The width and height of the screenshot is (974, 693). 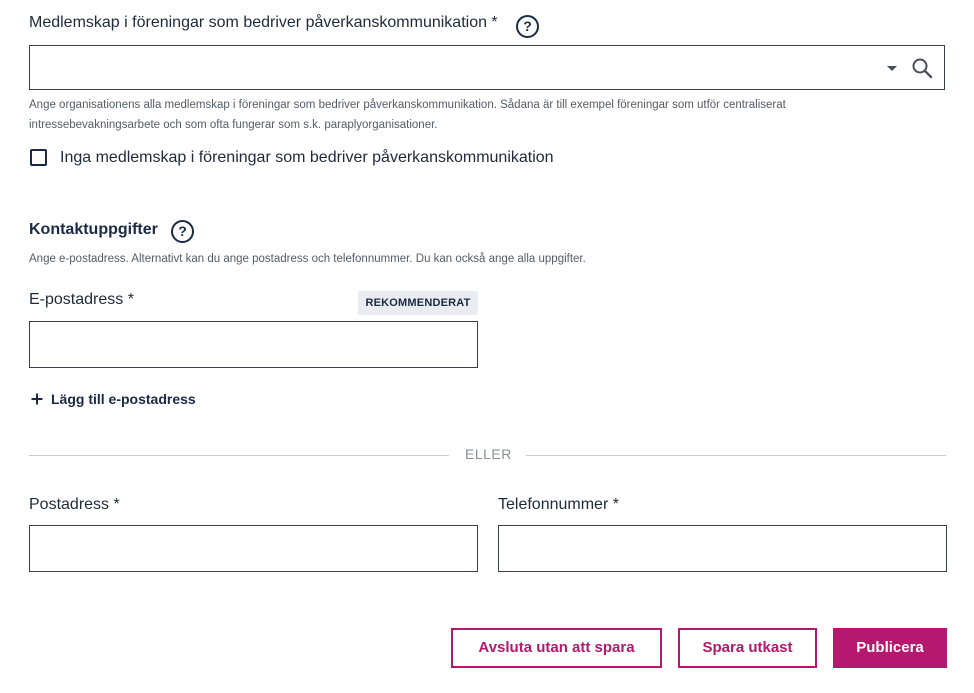 I want to click on no-memberships-checkbox, so click(x=38, y=157).